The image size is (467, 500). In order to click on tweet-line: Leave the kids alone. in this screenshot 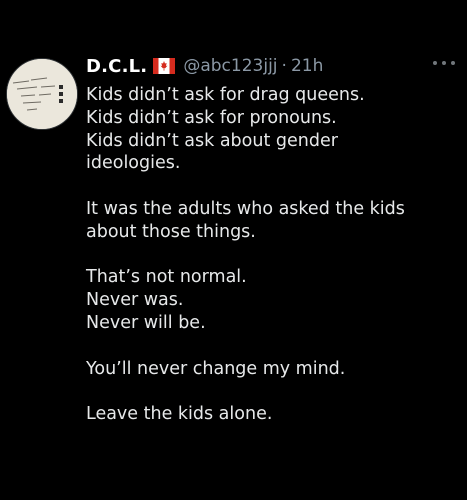, I will do `click(179, 414)`.